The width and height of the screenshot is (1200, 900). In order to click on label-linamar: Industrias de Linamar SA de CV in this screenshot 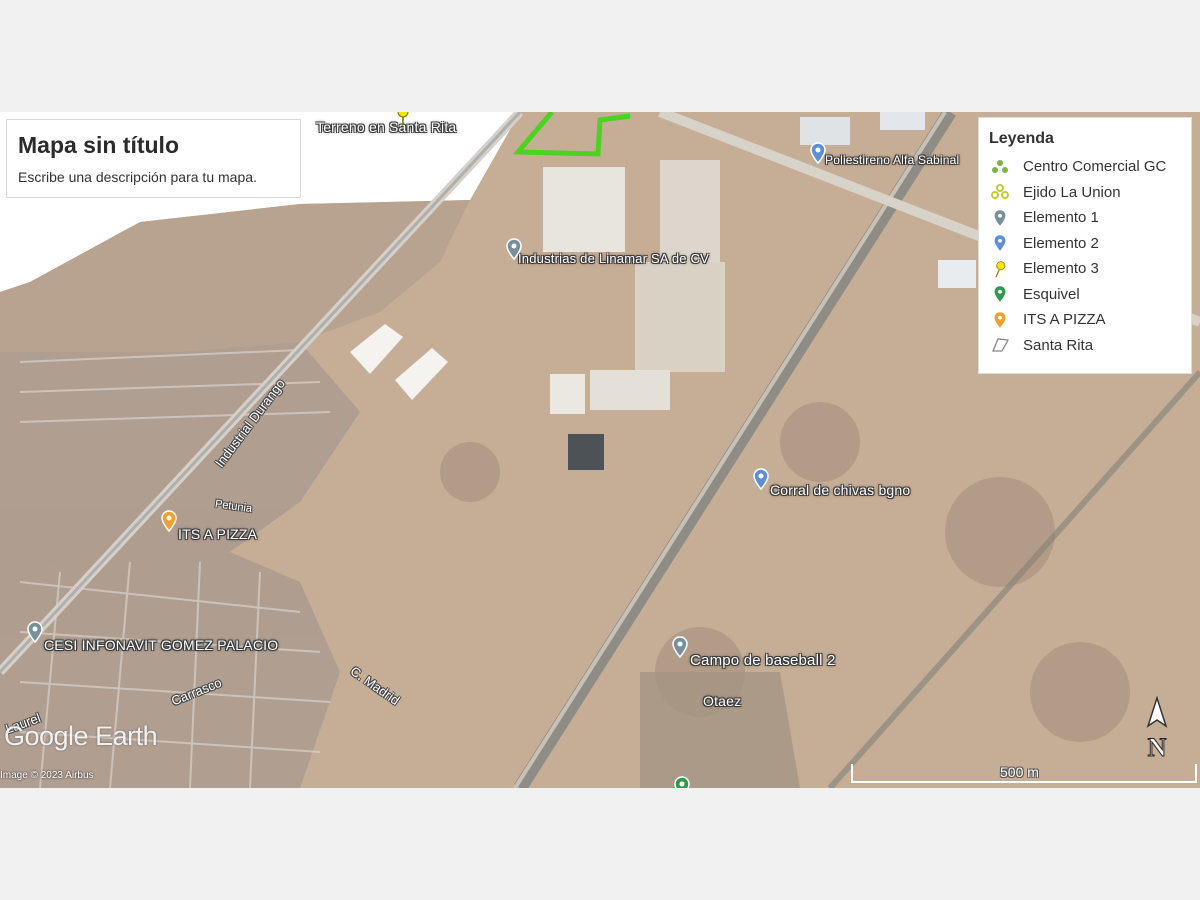, I will do `click(613, 258)`.